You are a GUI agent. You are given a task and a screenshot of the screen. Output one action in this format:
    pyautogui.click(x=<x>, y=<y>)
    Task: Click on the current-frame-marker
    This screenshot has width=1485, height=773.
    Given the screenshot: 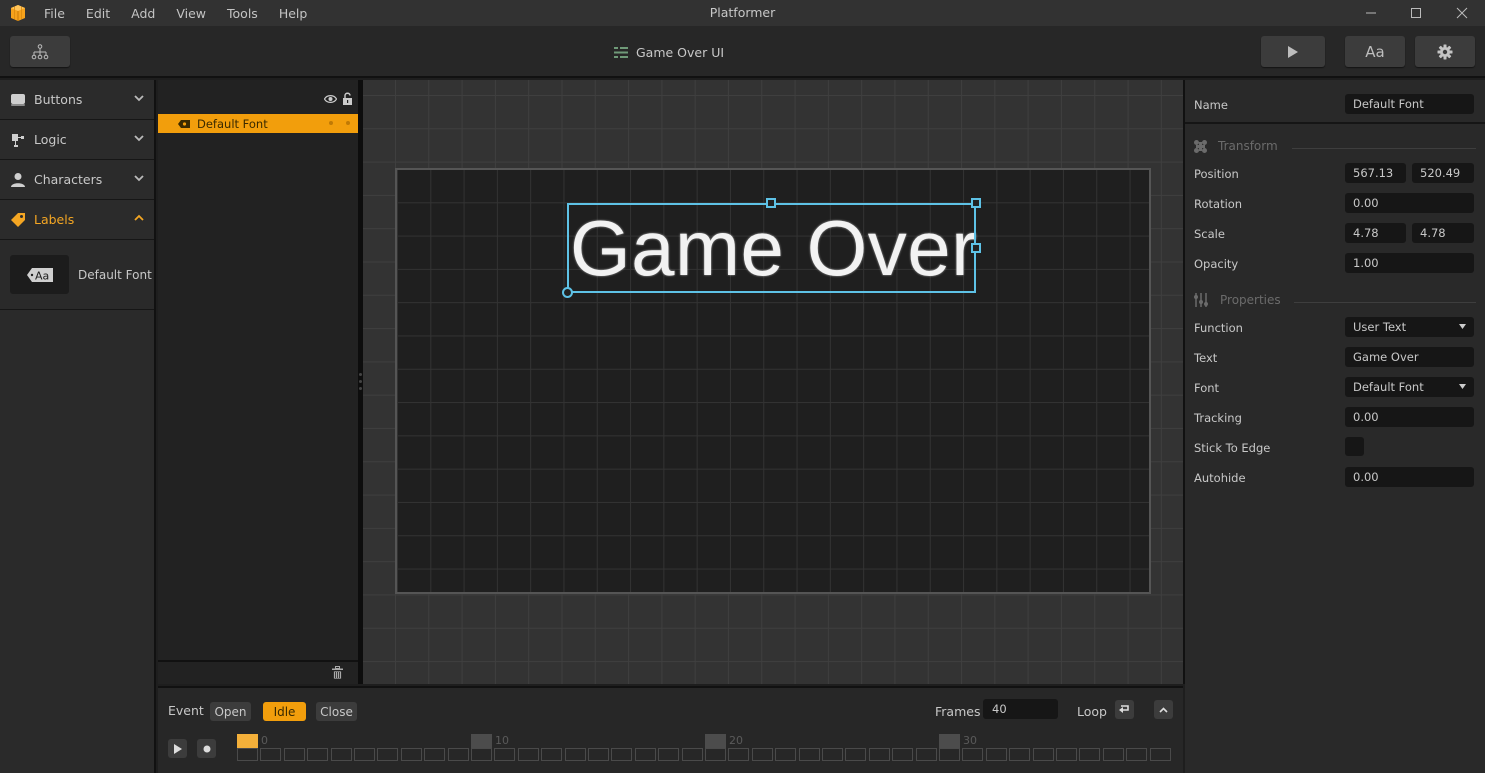 What is the action you would take?
    pyautogui.click(x=247, y=741)
    